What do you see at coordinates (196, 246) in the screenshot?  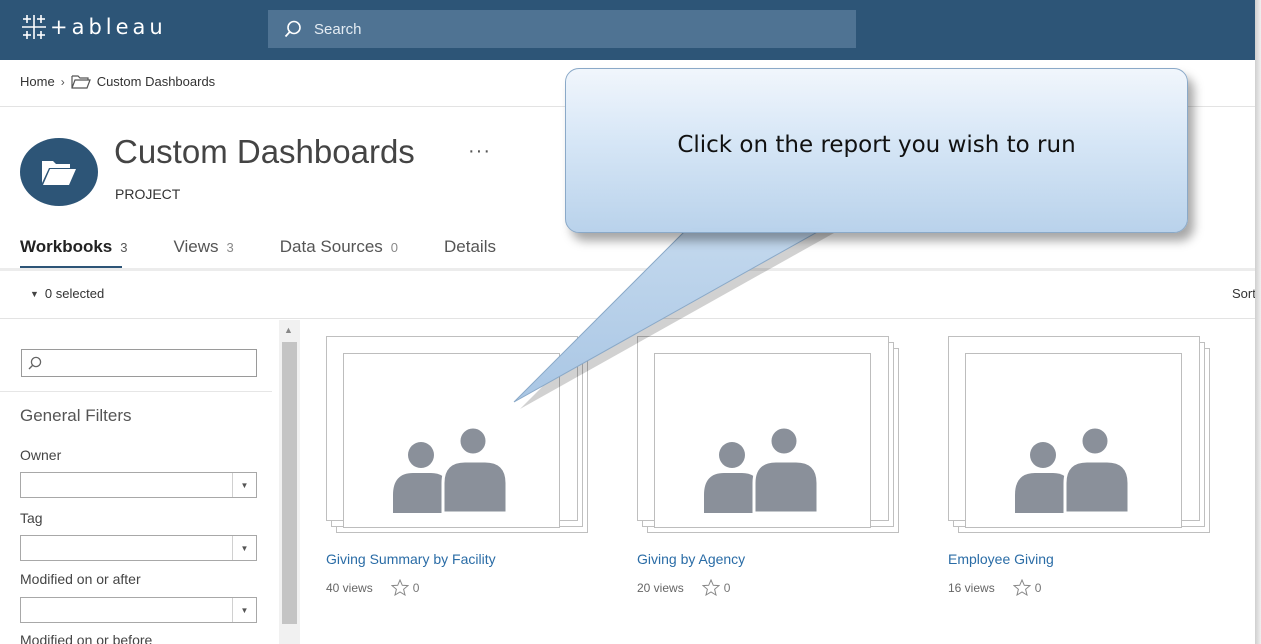 I see `tab-label: Views` at bounding box center [196, 246].